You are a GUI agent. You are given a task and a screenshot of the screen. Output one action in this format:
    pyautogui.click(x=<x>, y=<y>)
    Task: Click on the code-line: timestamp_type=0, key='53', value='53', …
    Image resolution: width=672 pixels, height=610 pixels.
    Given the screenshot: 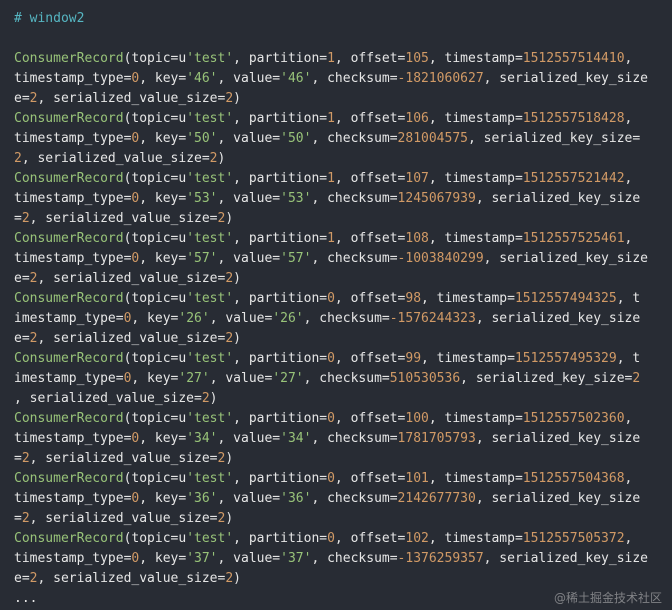 What is the action you would take?
    pyautogui.click(x=327, y=198)
    